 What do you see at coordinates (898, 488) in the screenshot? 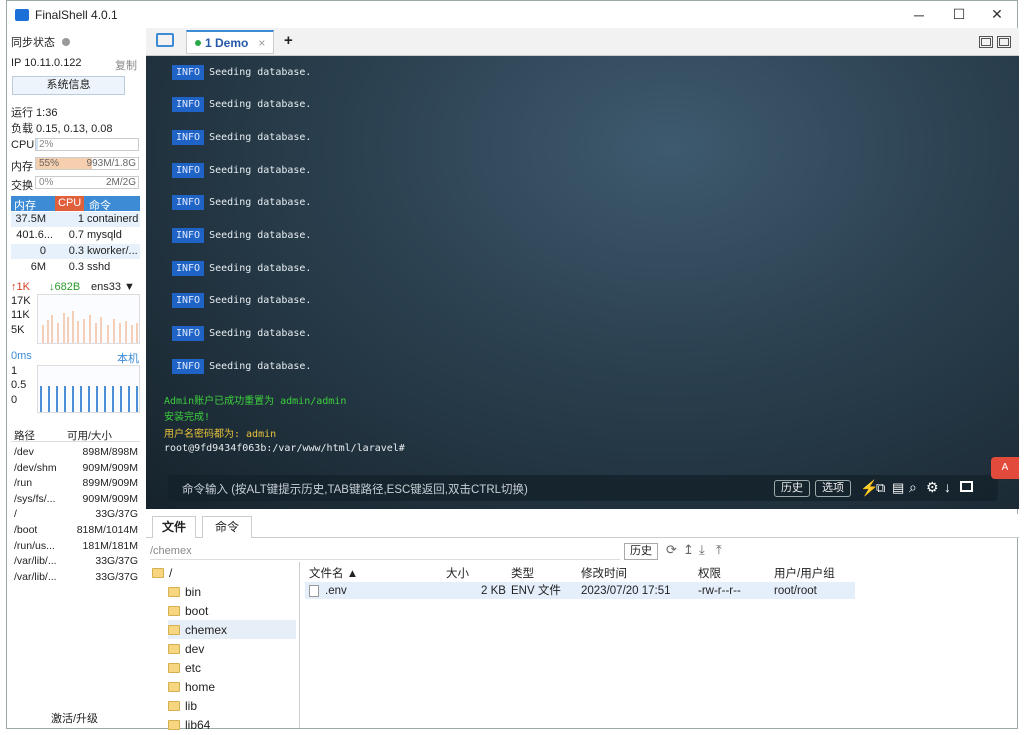
I see `paste-icon: ▤` at bounding box center [898, 488].